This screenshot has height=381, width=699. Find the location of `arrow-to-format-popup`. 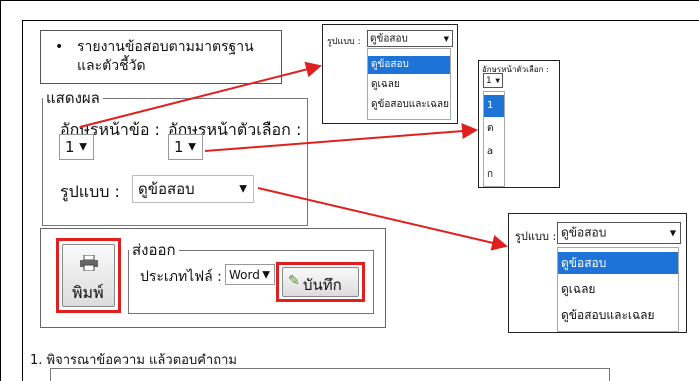

arrow-to-format-popup is located at coordinates (200, 94).